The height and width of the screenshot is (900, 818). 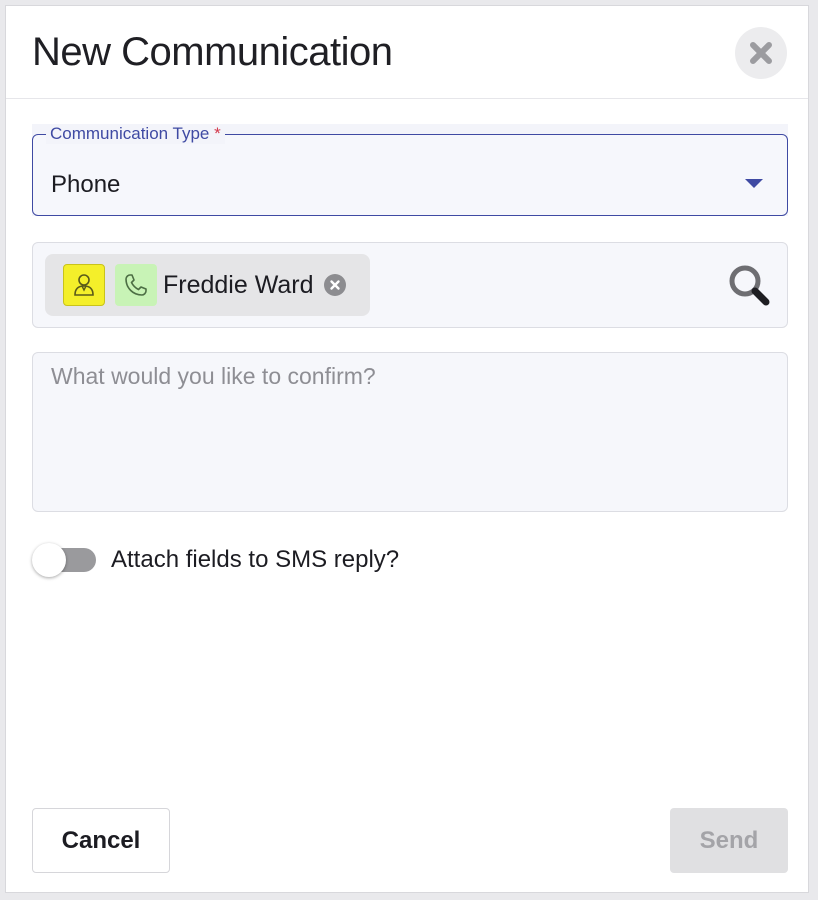 I want to click on close-icon, so click(x=761, y=53).